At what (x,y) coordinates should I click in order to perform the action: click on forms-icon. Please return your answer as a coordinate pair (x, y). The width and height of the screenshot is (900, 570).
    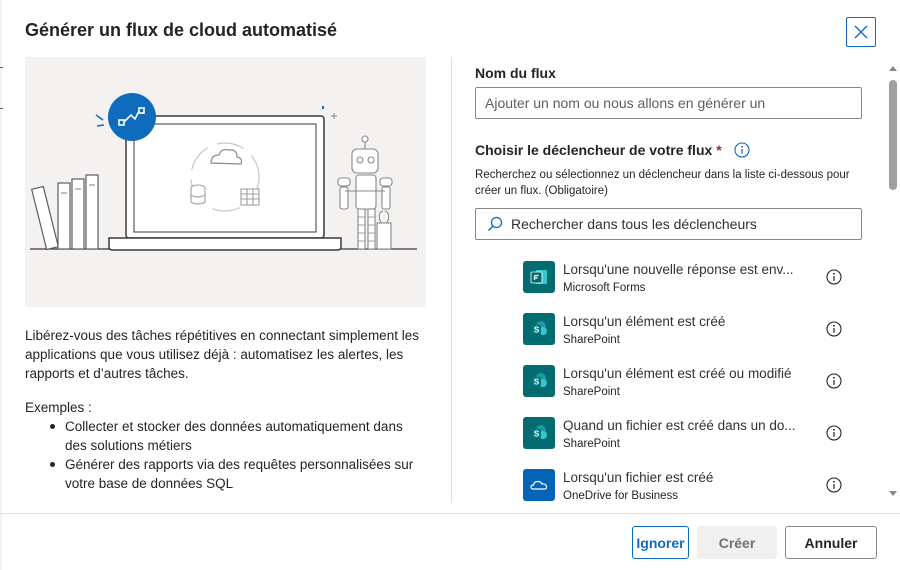
    Looking at the image, I should click on (539, 277).